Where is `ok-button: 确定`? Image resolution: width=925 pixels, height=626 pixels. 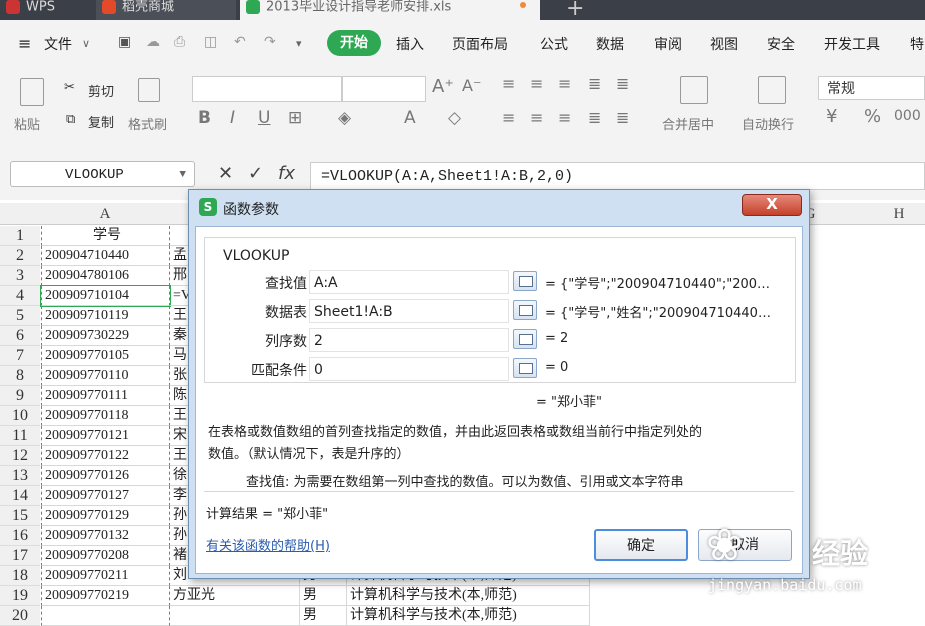
ok-button: 确定 is located at coordinates (641, 545).